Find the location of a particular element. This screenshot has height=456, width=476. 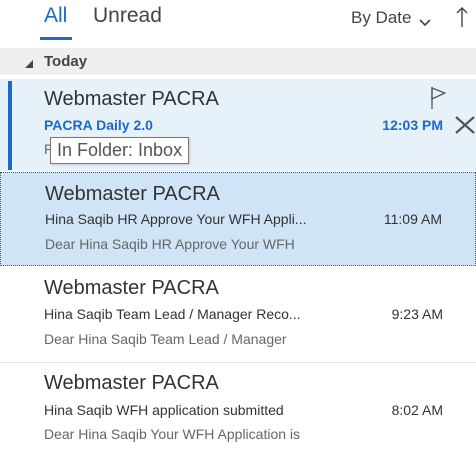

message-preview: Dear Hina Saqib Your WFH Application is is located at coordinates (172, 434).